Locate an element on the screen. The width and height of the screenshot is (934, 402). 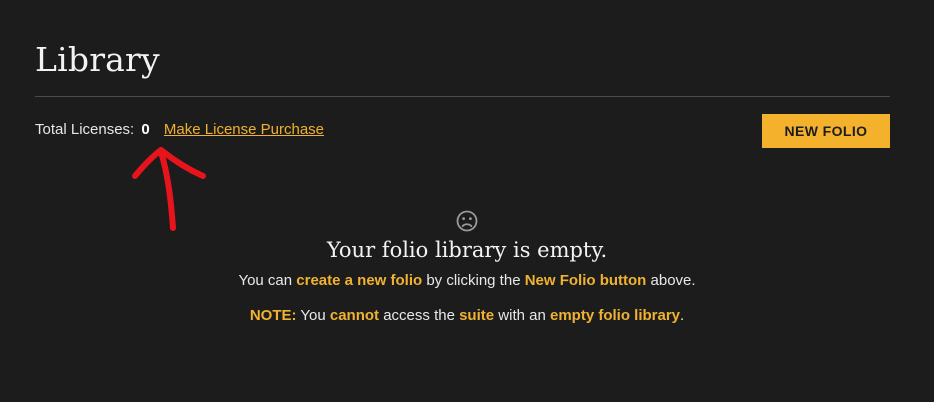
note-text: with an is located at coordinates (522, 315).